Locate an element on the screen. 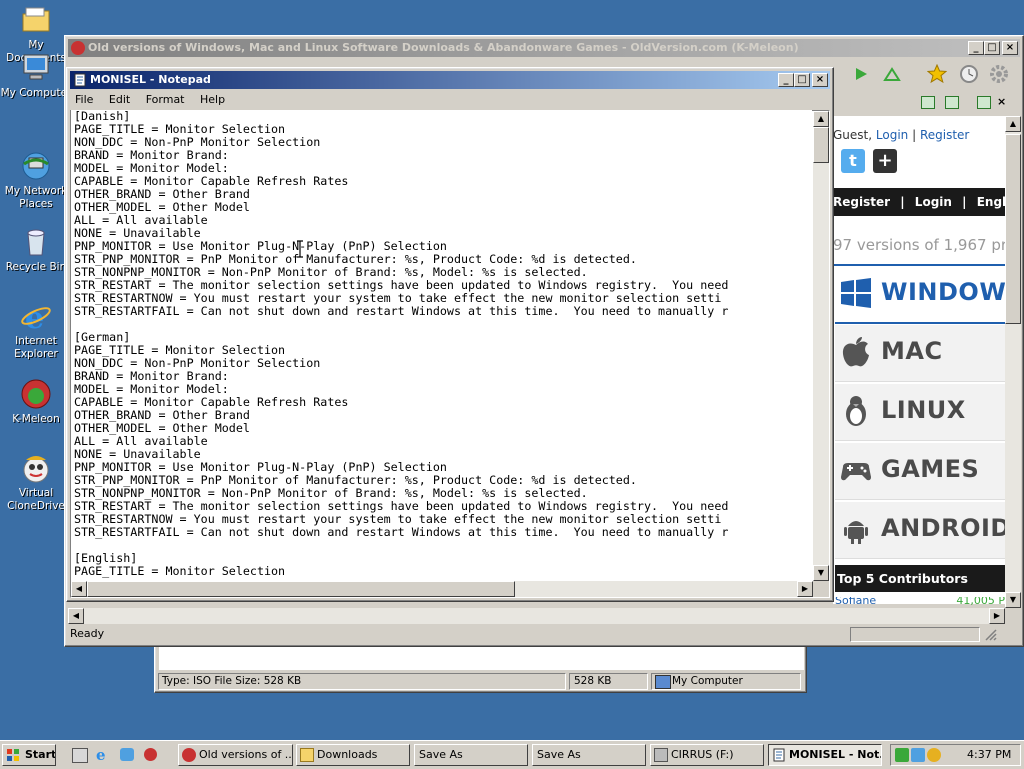 The height and width of the screenshot is (769, 1024). nav-register: Register is located at coordinates (861, 202).